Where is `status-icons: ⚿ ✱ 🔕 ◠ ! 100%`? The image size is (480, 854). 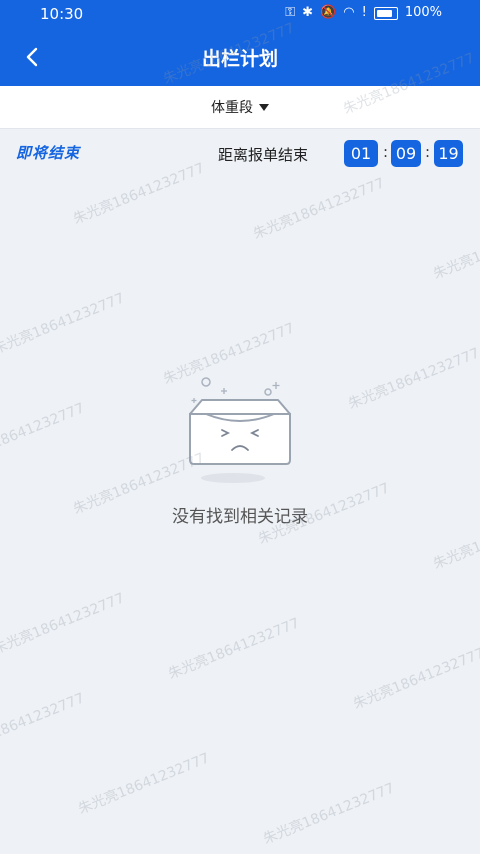 status-icons: ⚿ ✱ 🔕 ◠ ! 100% is located at coordinates (363, 13).